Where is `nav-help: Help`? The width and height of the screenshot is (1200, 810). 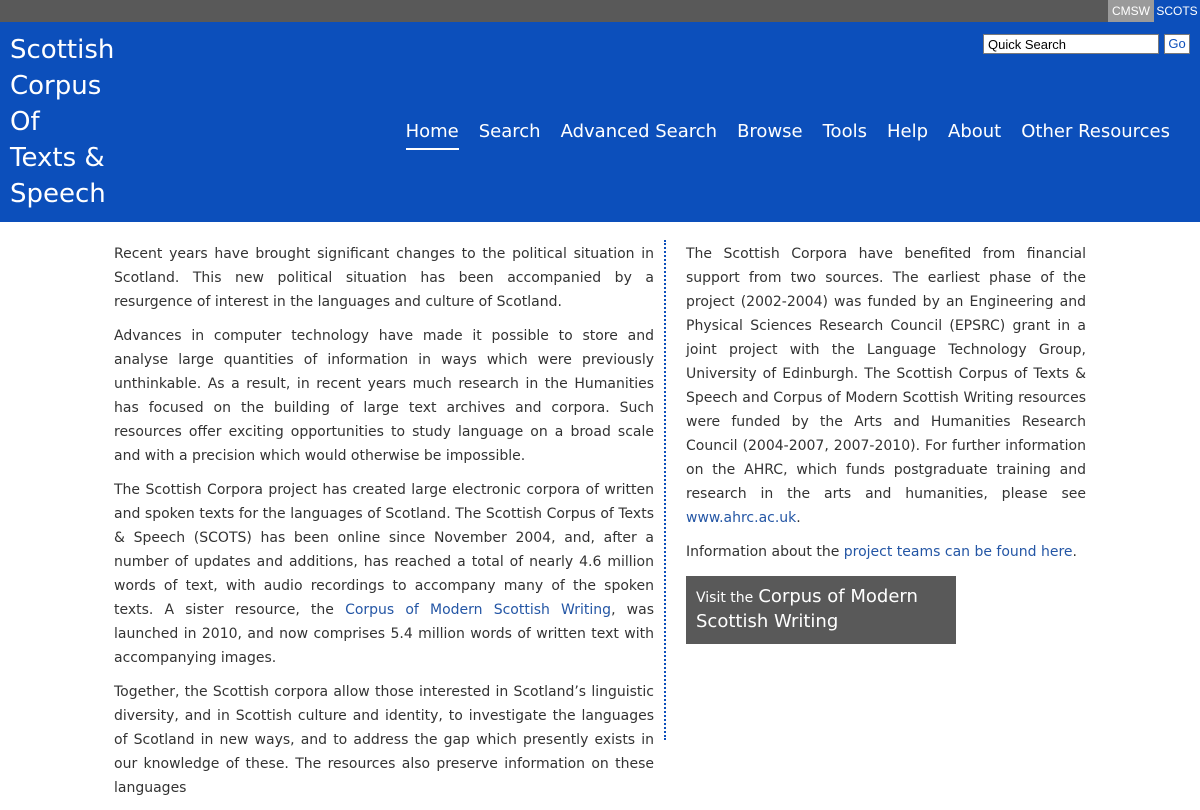
nav-help: Help is located at coordinates (907, 135).